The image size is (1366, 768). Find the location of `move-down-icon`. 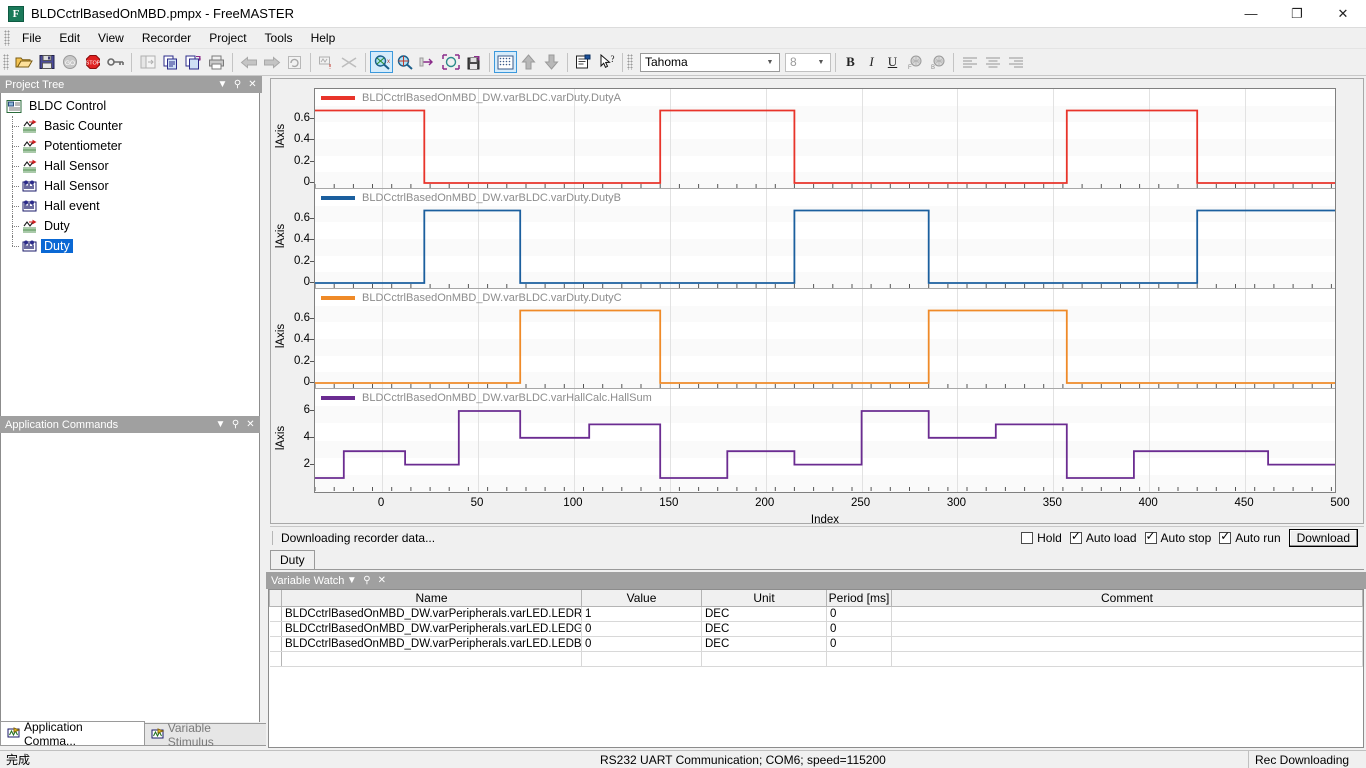

move-down-icon is located at coordinates (551, 62).